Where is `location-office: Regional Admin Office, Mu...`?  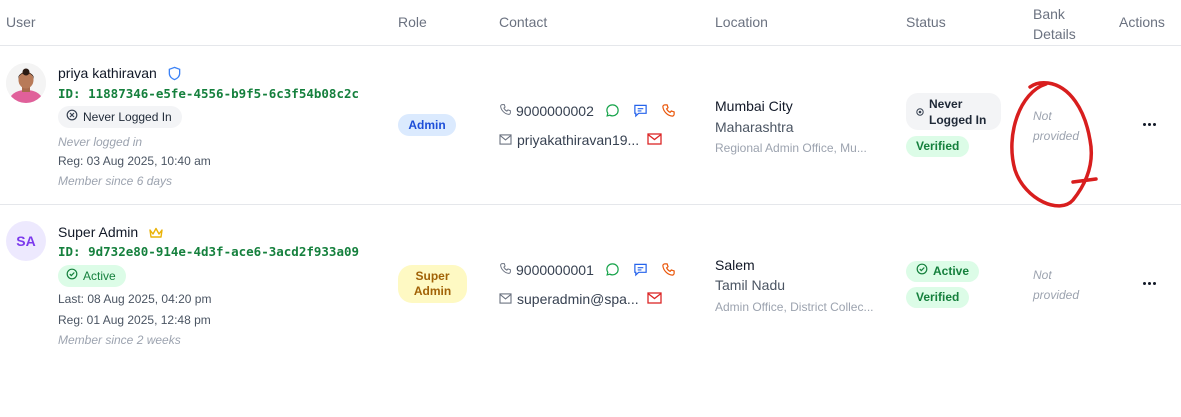 location-office: Regional Admin Office, Mu... is located at coordinates (791, 148).